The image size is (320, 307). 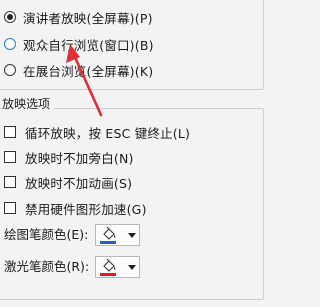 I want to click on radio-presenter-label: 演讲者放映(全屏幕)(P), so click(x=88, y=18).